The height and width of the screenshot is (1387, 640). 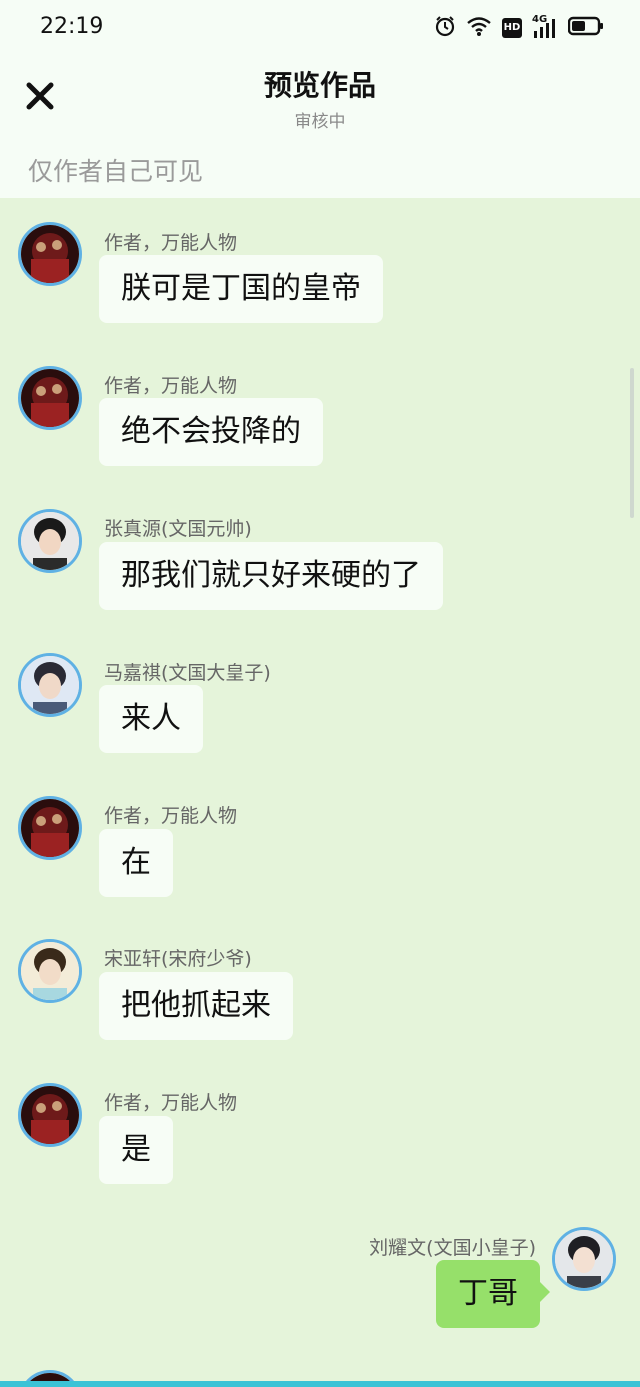 What do you see at coordinates (632, 443) in the screenshot?
I see `scrollbar` at bounding box center [632, 443].